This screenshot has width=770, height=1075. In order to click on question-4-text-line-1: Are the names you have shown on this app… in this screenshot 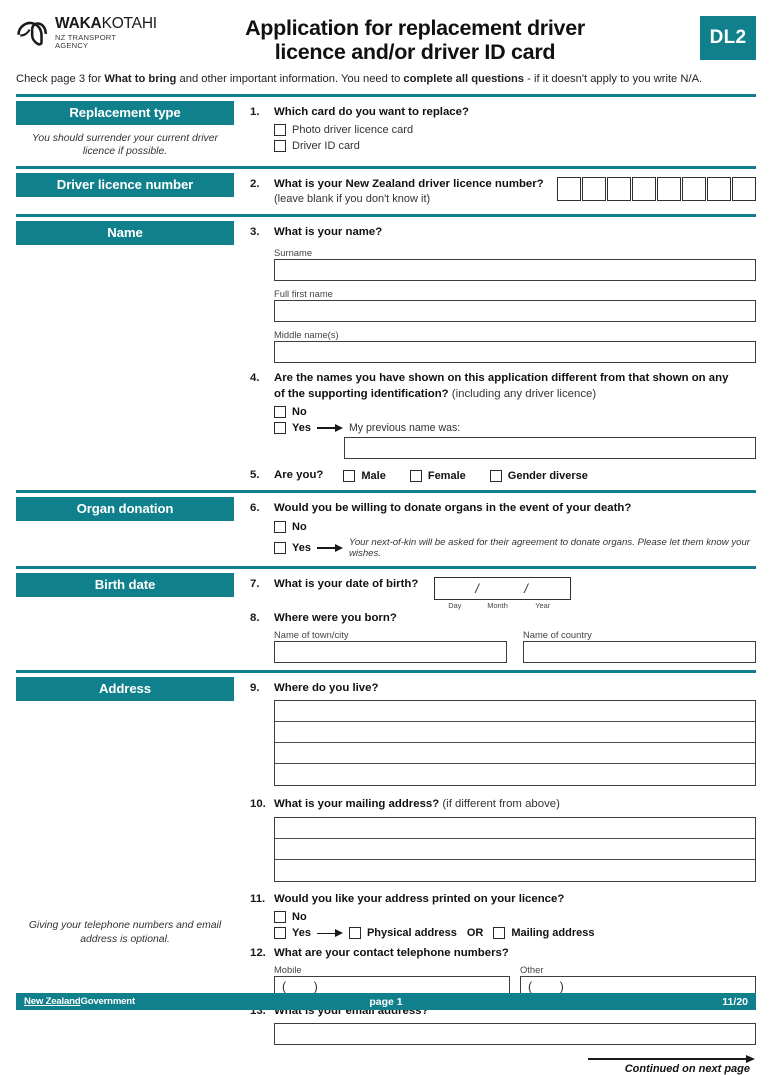, I will do `click(501, 378)`.